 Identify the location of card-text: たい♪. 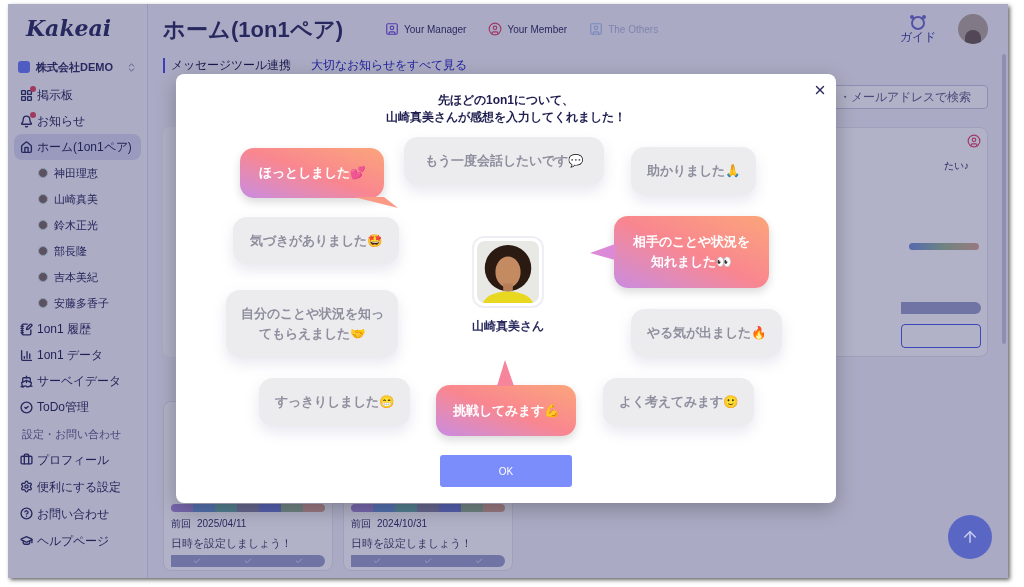
(957, 166).